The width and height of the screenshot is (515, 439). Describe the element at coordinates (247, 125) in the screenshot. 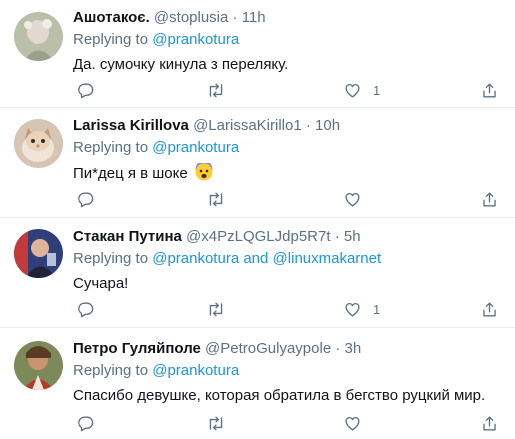

I see `author-handle: @LarissaKirillo1` at that location.